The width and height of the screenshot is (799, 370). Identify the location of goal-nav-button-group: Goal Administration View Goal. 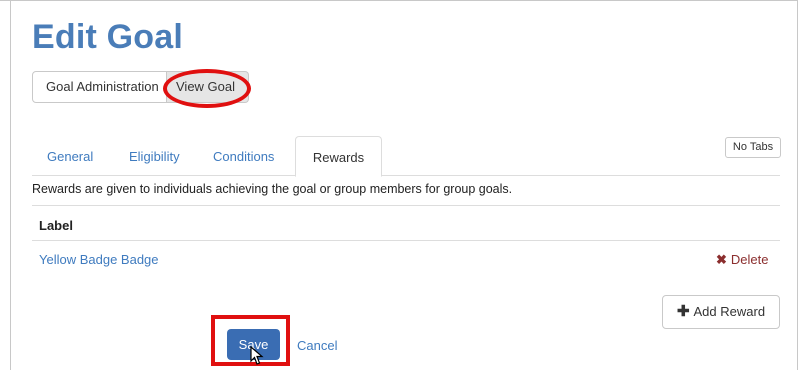
(141, 88).